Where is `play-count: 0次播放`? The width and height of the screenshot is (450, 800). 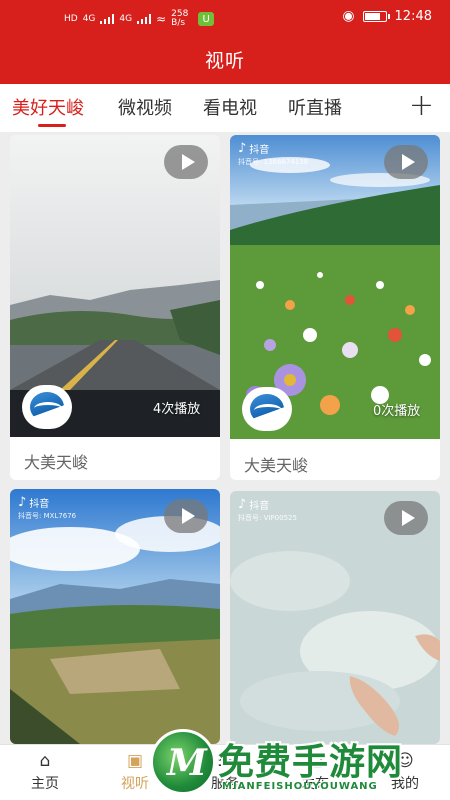
play-count: 0次播放 is located at coordinates (397, 411).